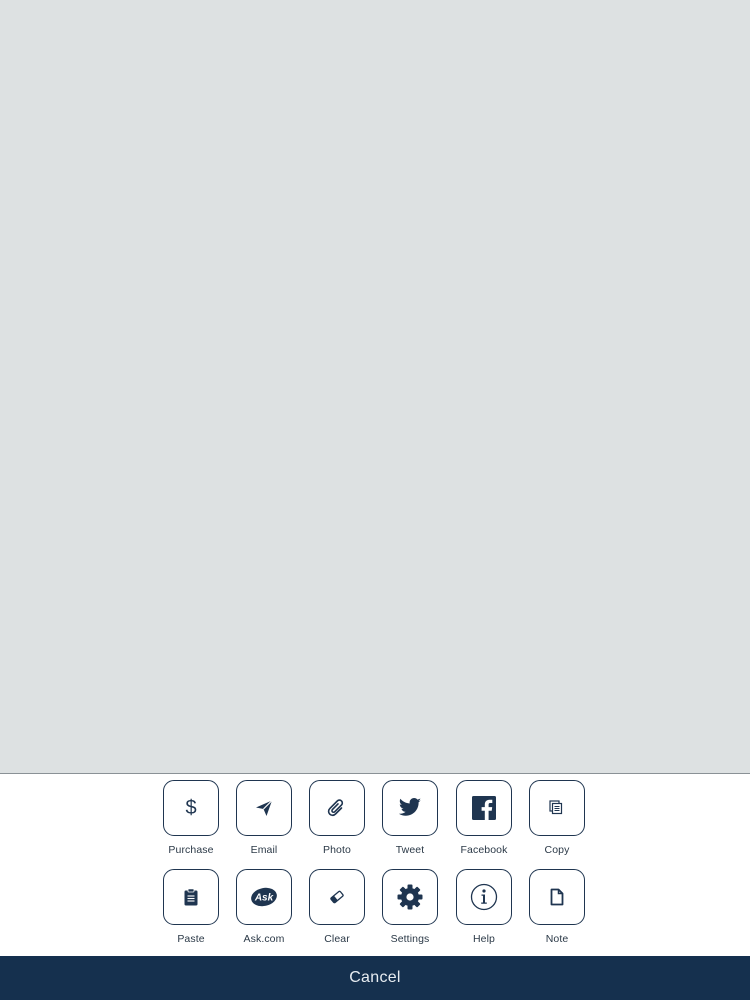 The height and width of the screenshot is (1000, 750). I want to click on paperclip-icon, so click(337, 808).